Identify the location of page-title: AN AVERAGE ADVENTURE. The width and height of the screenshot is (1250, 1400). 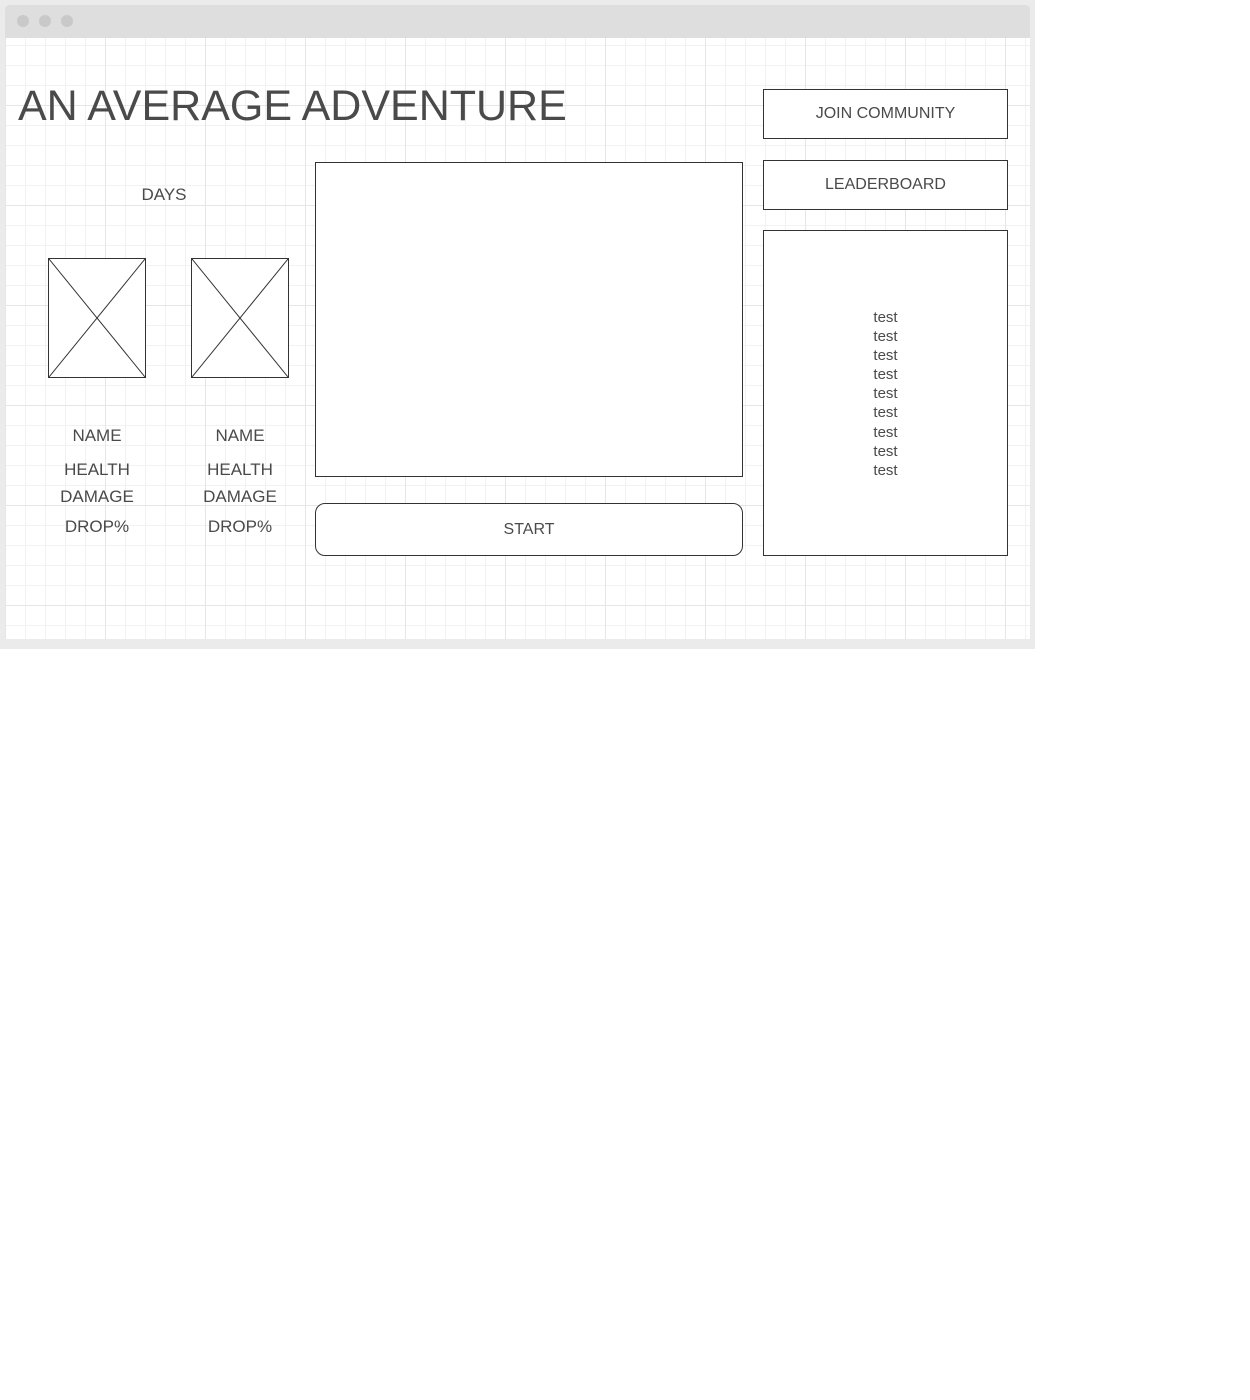
(292, 106).